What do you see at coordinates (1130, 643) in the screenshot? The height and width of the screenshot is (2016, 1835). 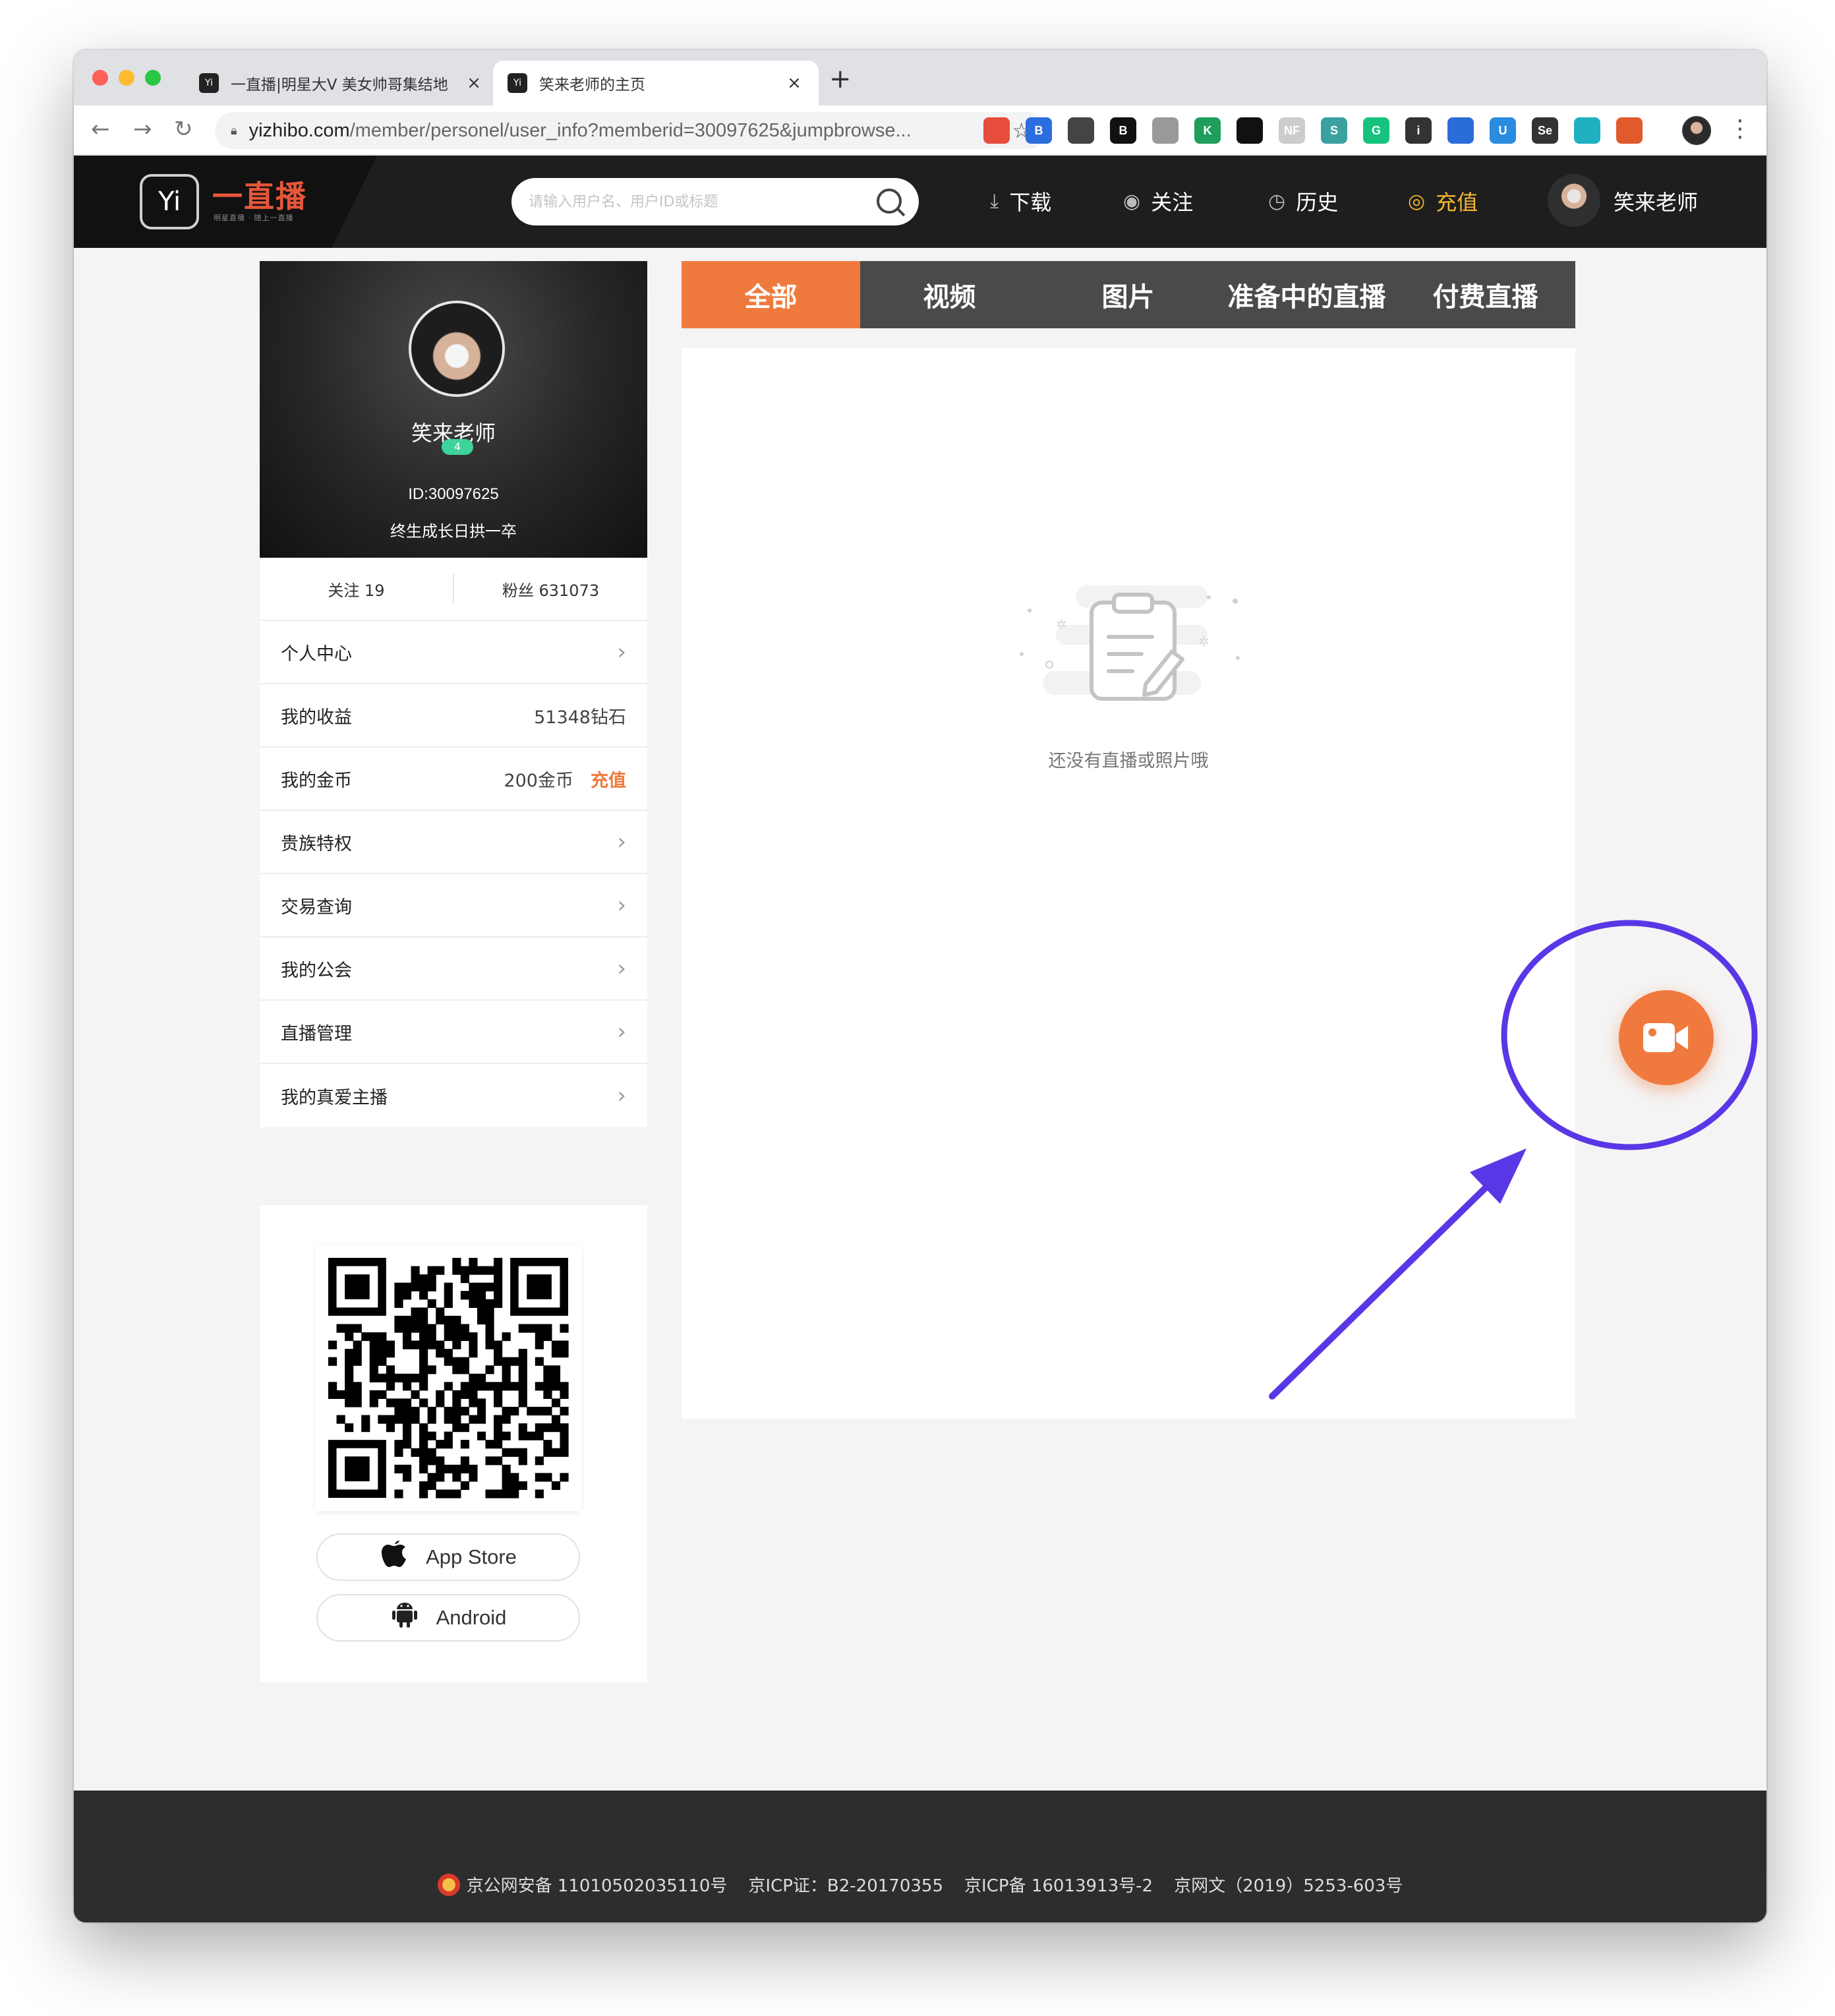 I see `empty-state-clipboard-icon: ✲ ✲` at bounding box center [1130, 643].